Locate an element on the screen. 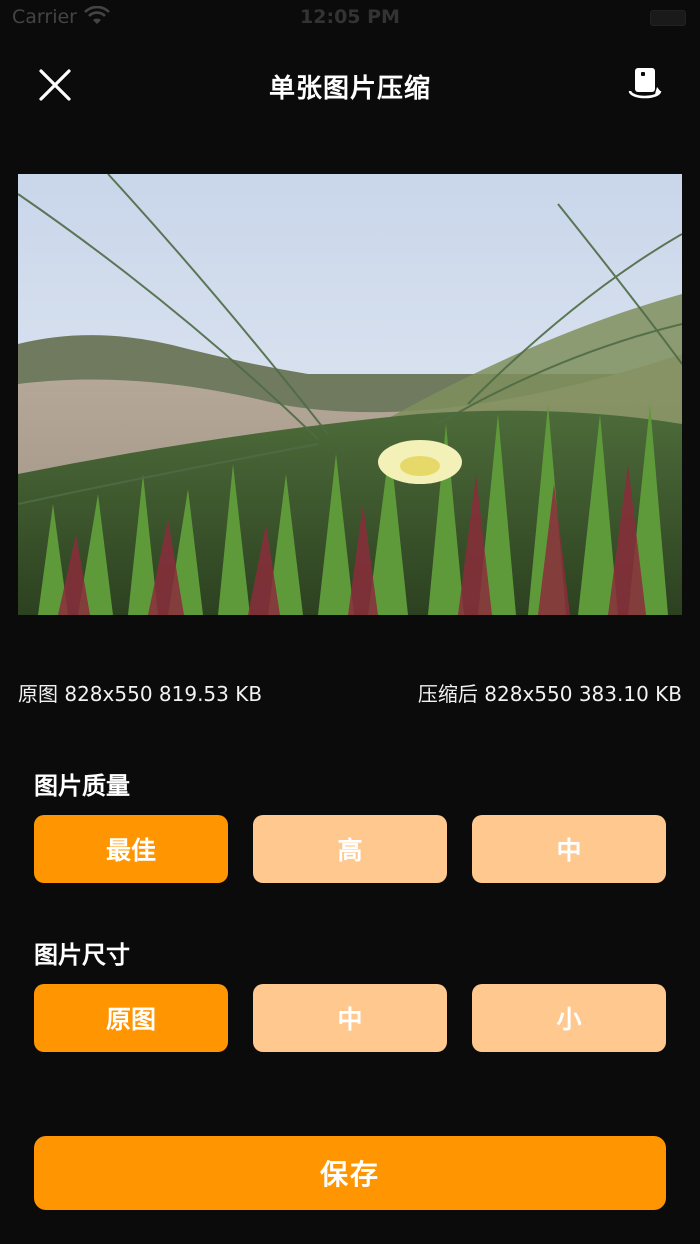 This screenshot has width=700, height=1244. quality-label: 图片质量 is located at coordinates (82, 786).